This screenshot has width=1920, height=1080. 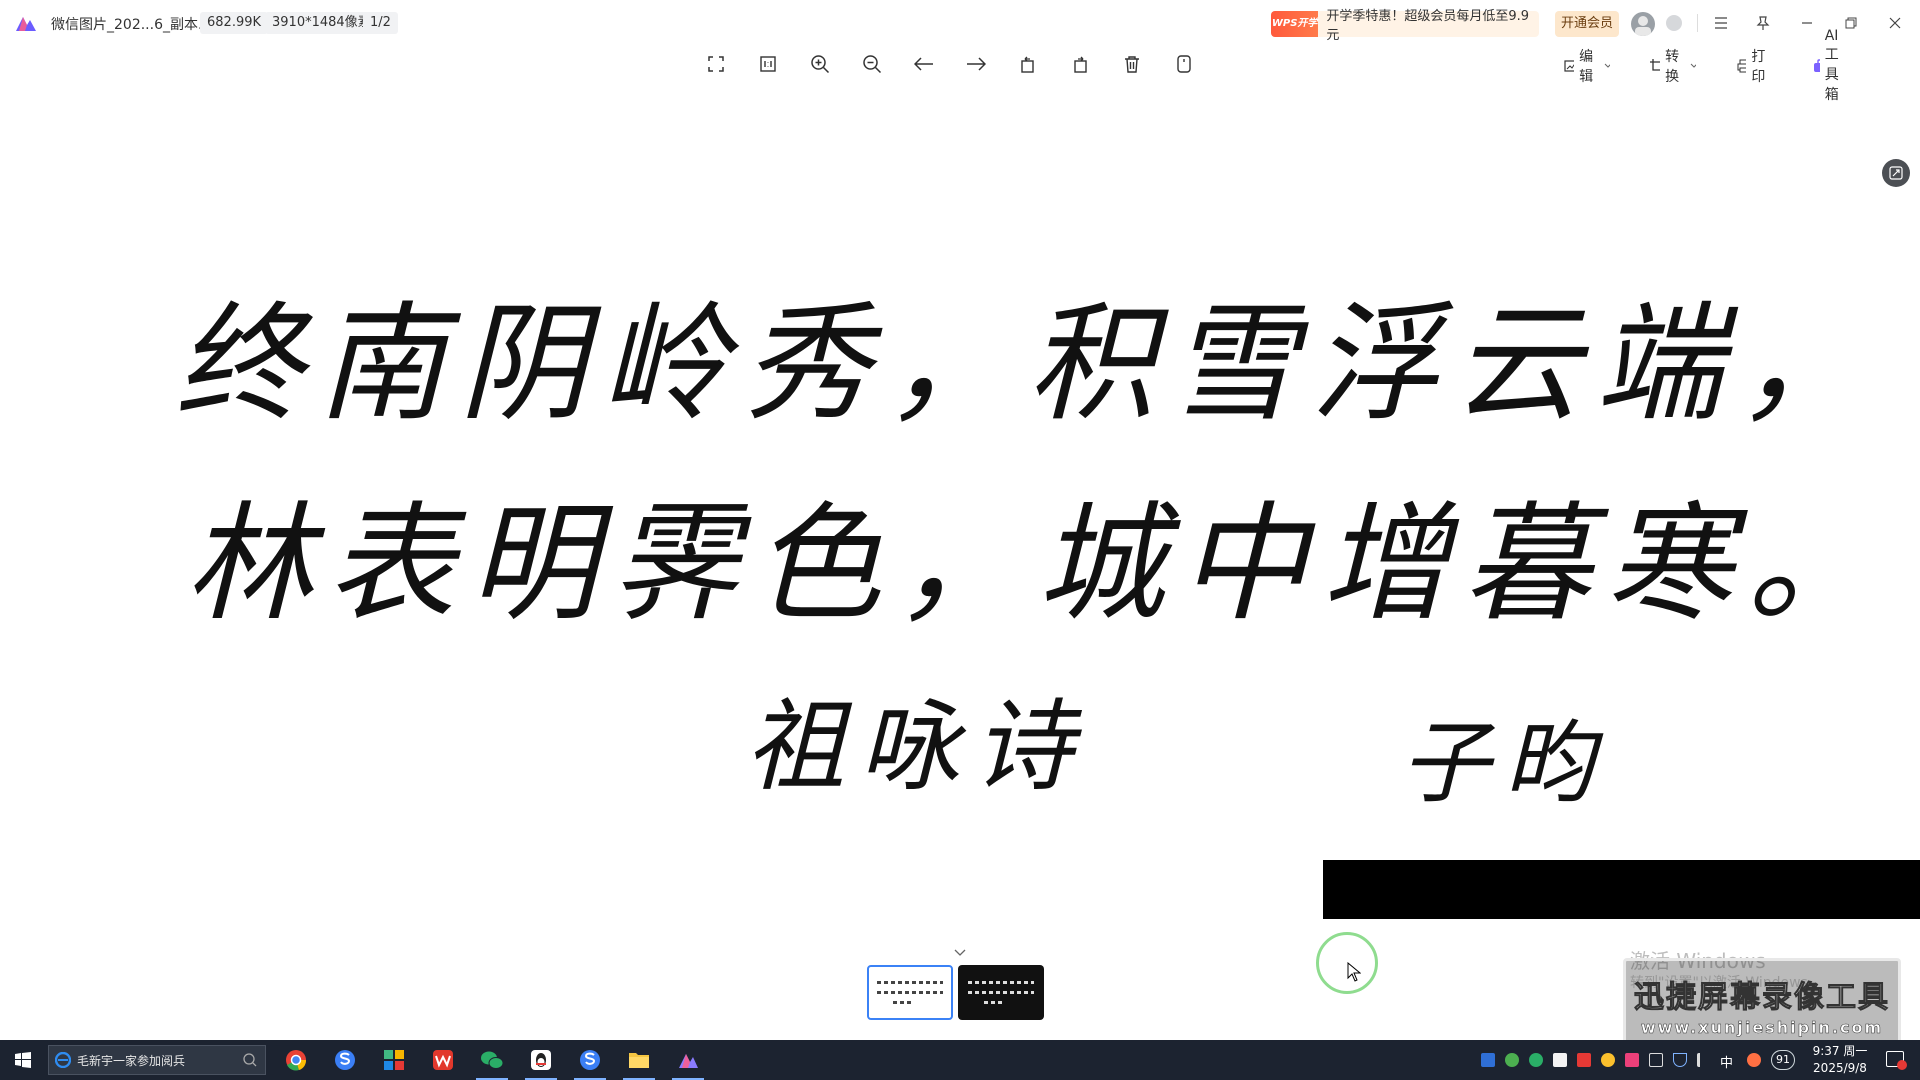 I want to click on vip-button: 开通会员, so click(x=1587, y=24).